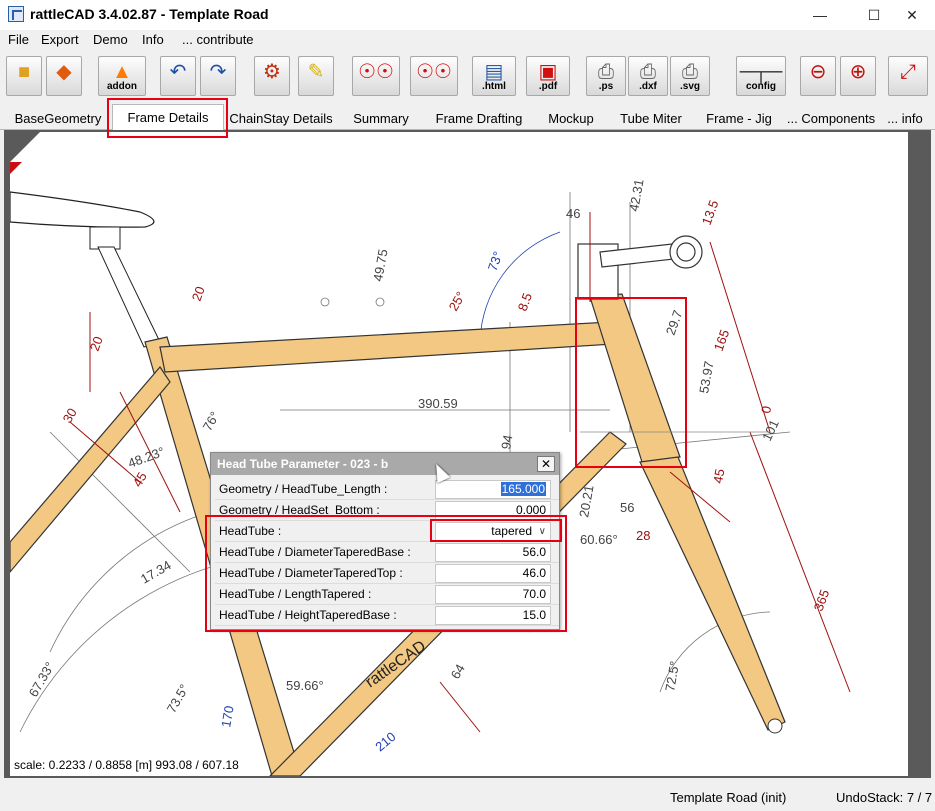  Describe the element at coordinates (376, 72) in the screenshot. I see `bike-icon: ☉☉` at that location.